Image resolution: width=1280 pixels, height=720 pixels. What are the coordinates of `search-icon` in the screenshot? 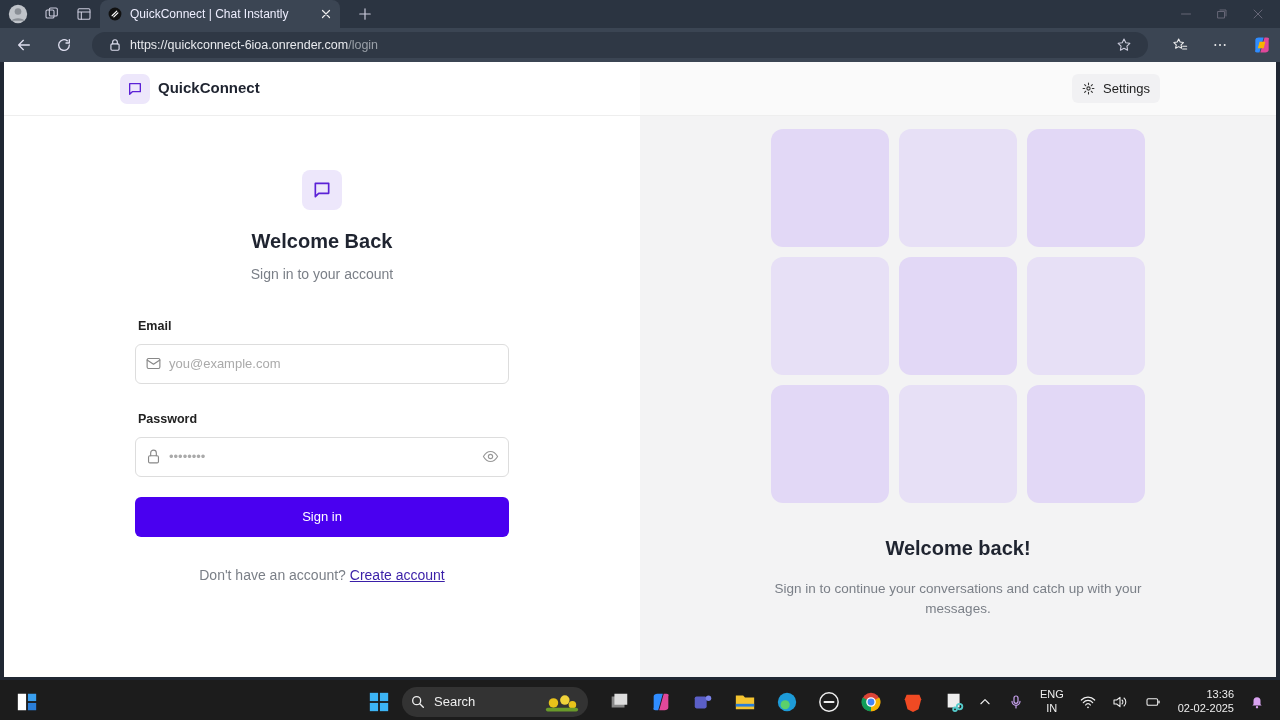 It's located at (418, 701).